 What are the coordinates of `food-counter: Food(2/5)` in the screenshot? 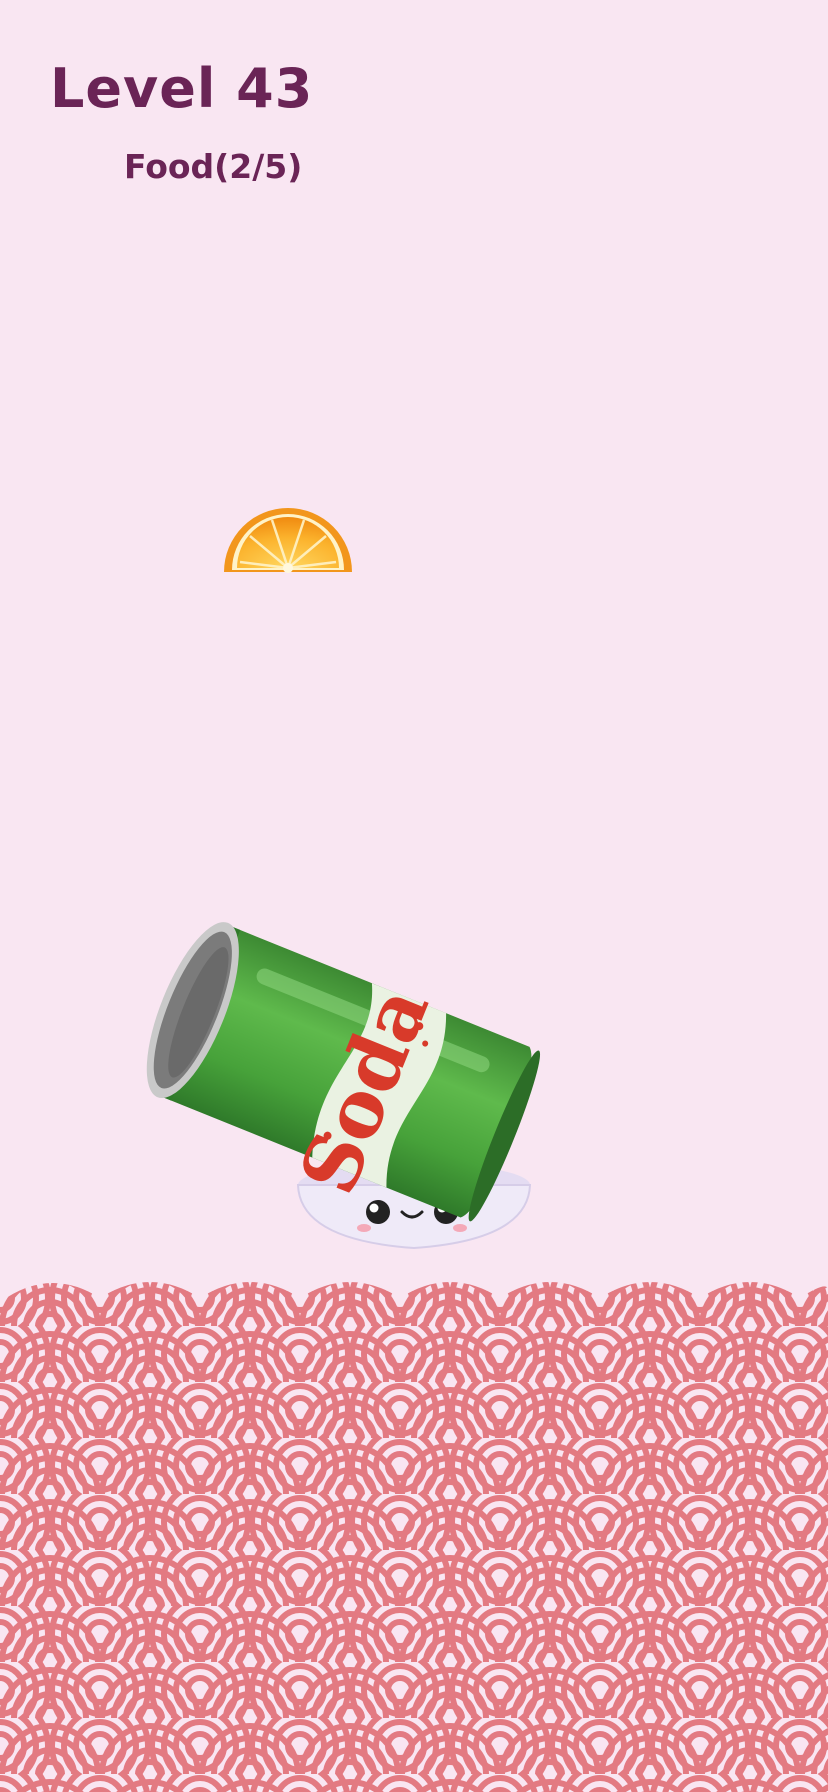 It's located at (213, 166).